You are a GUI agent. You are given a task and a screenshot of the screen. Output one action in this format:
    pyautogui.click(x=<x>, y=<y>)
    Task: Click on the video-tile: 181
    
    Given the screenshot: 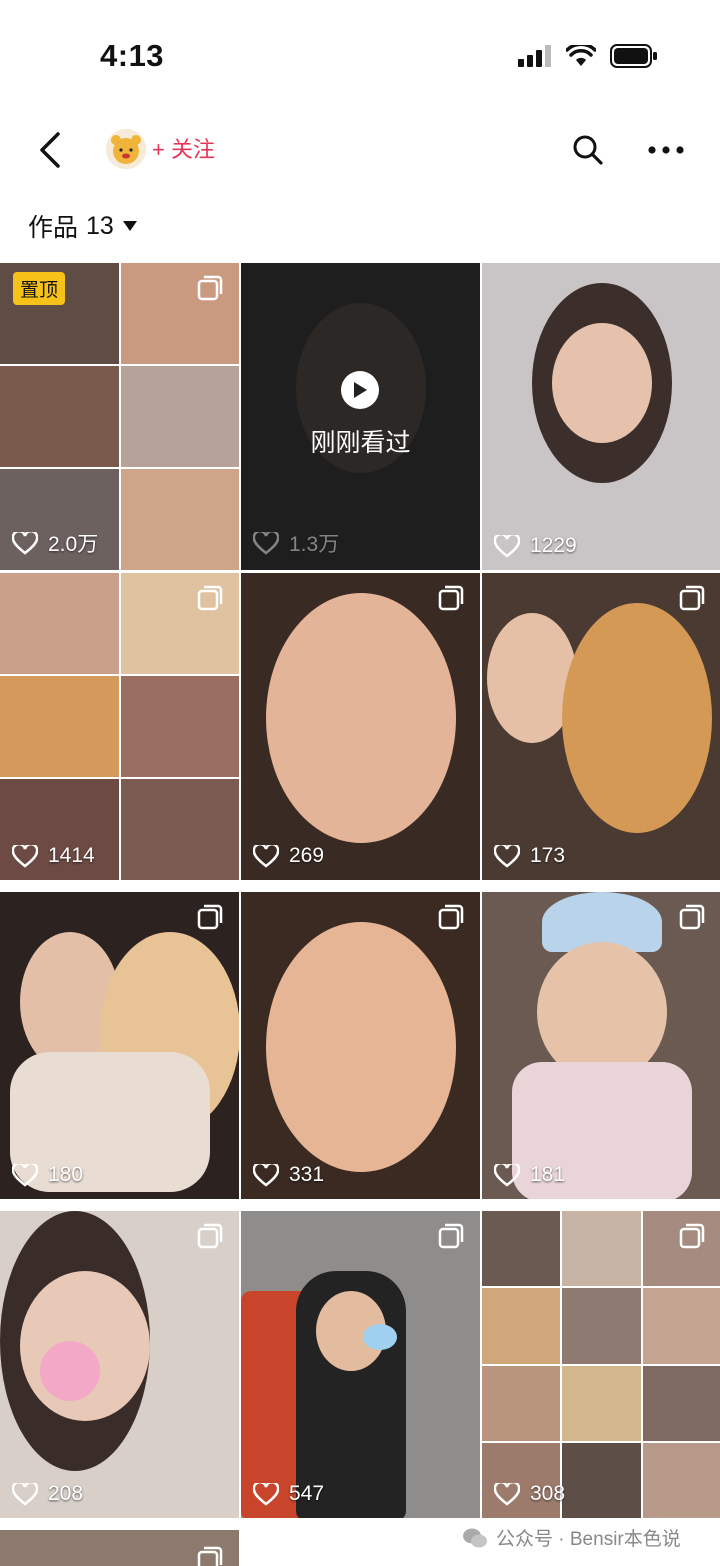 What is the action you would take?
    pyautogui.click(x=601, y=1045)
    